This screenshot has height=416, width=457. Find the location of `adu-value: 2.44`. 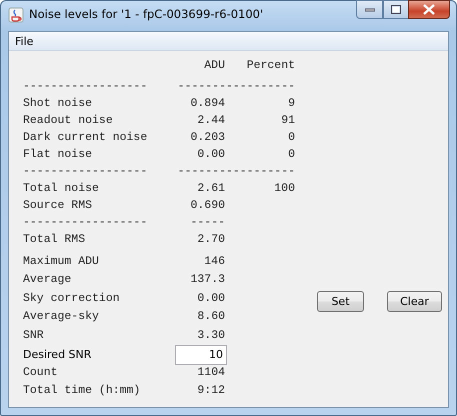

adu-value: 2.44 is located at coordinates (210, 120).